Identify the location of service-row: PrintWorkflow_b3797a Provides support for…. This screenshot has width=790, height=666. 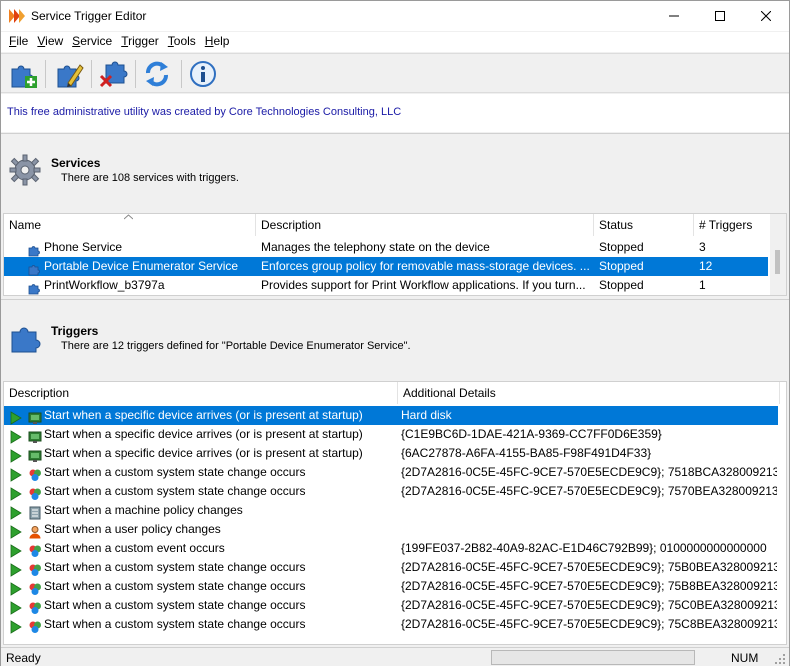
(386, 285).